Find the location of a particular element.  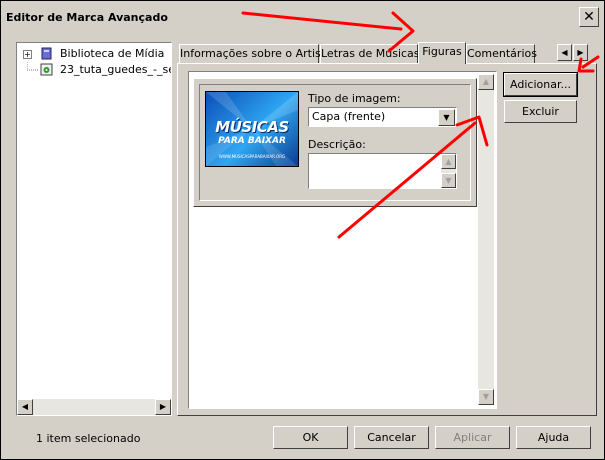

tab-label: Figuras is located at coordinates (442, 51).